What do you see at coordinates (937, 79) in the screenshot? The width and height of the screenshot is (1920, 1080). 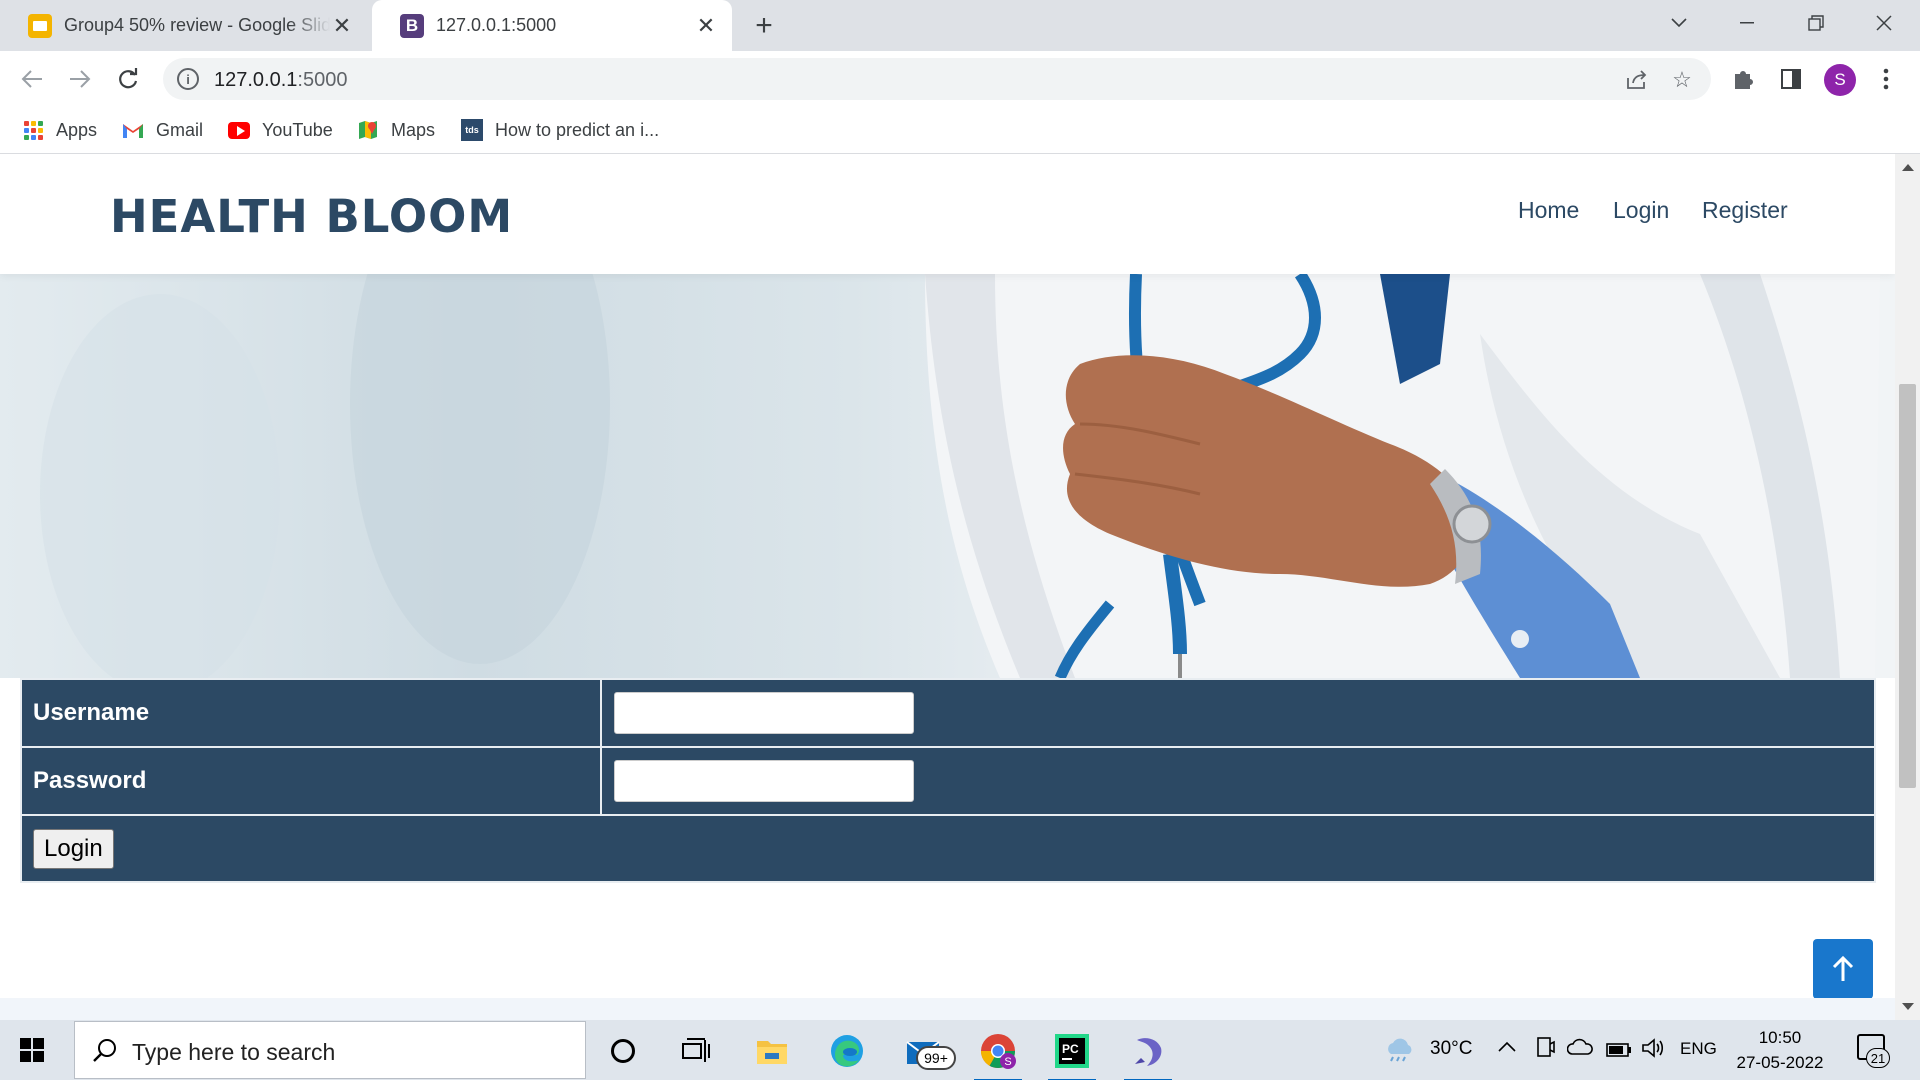 I see `address-bar: i 127.0.0.1:5000 ☆` at bounding box center [937, 79].